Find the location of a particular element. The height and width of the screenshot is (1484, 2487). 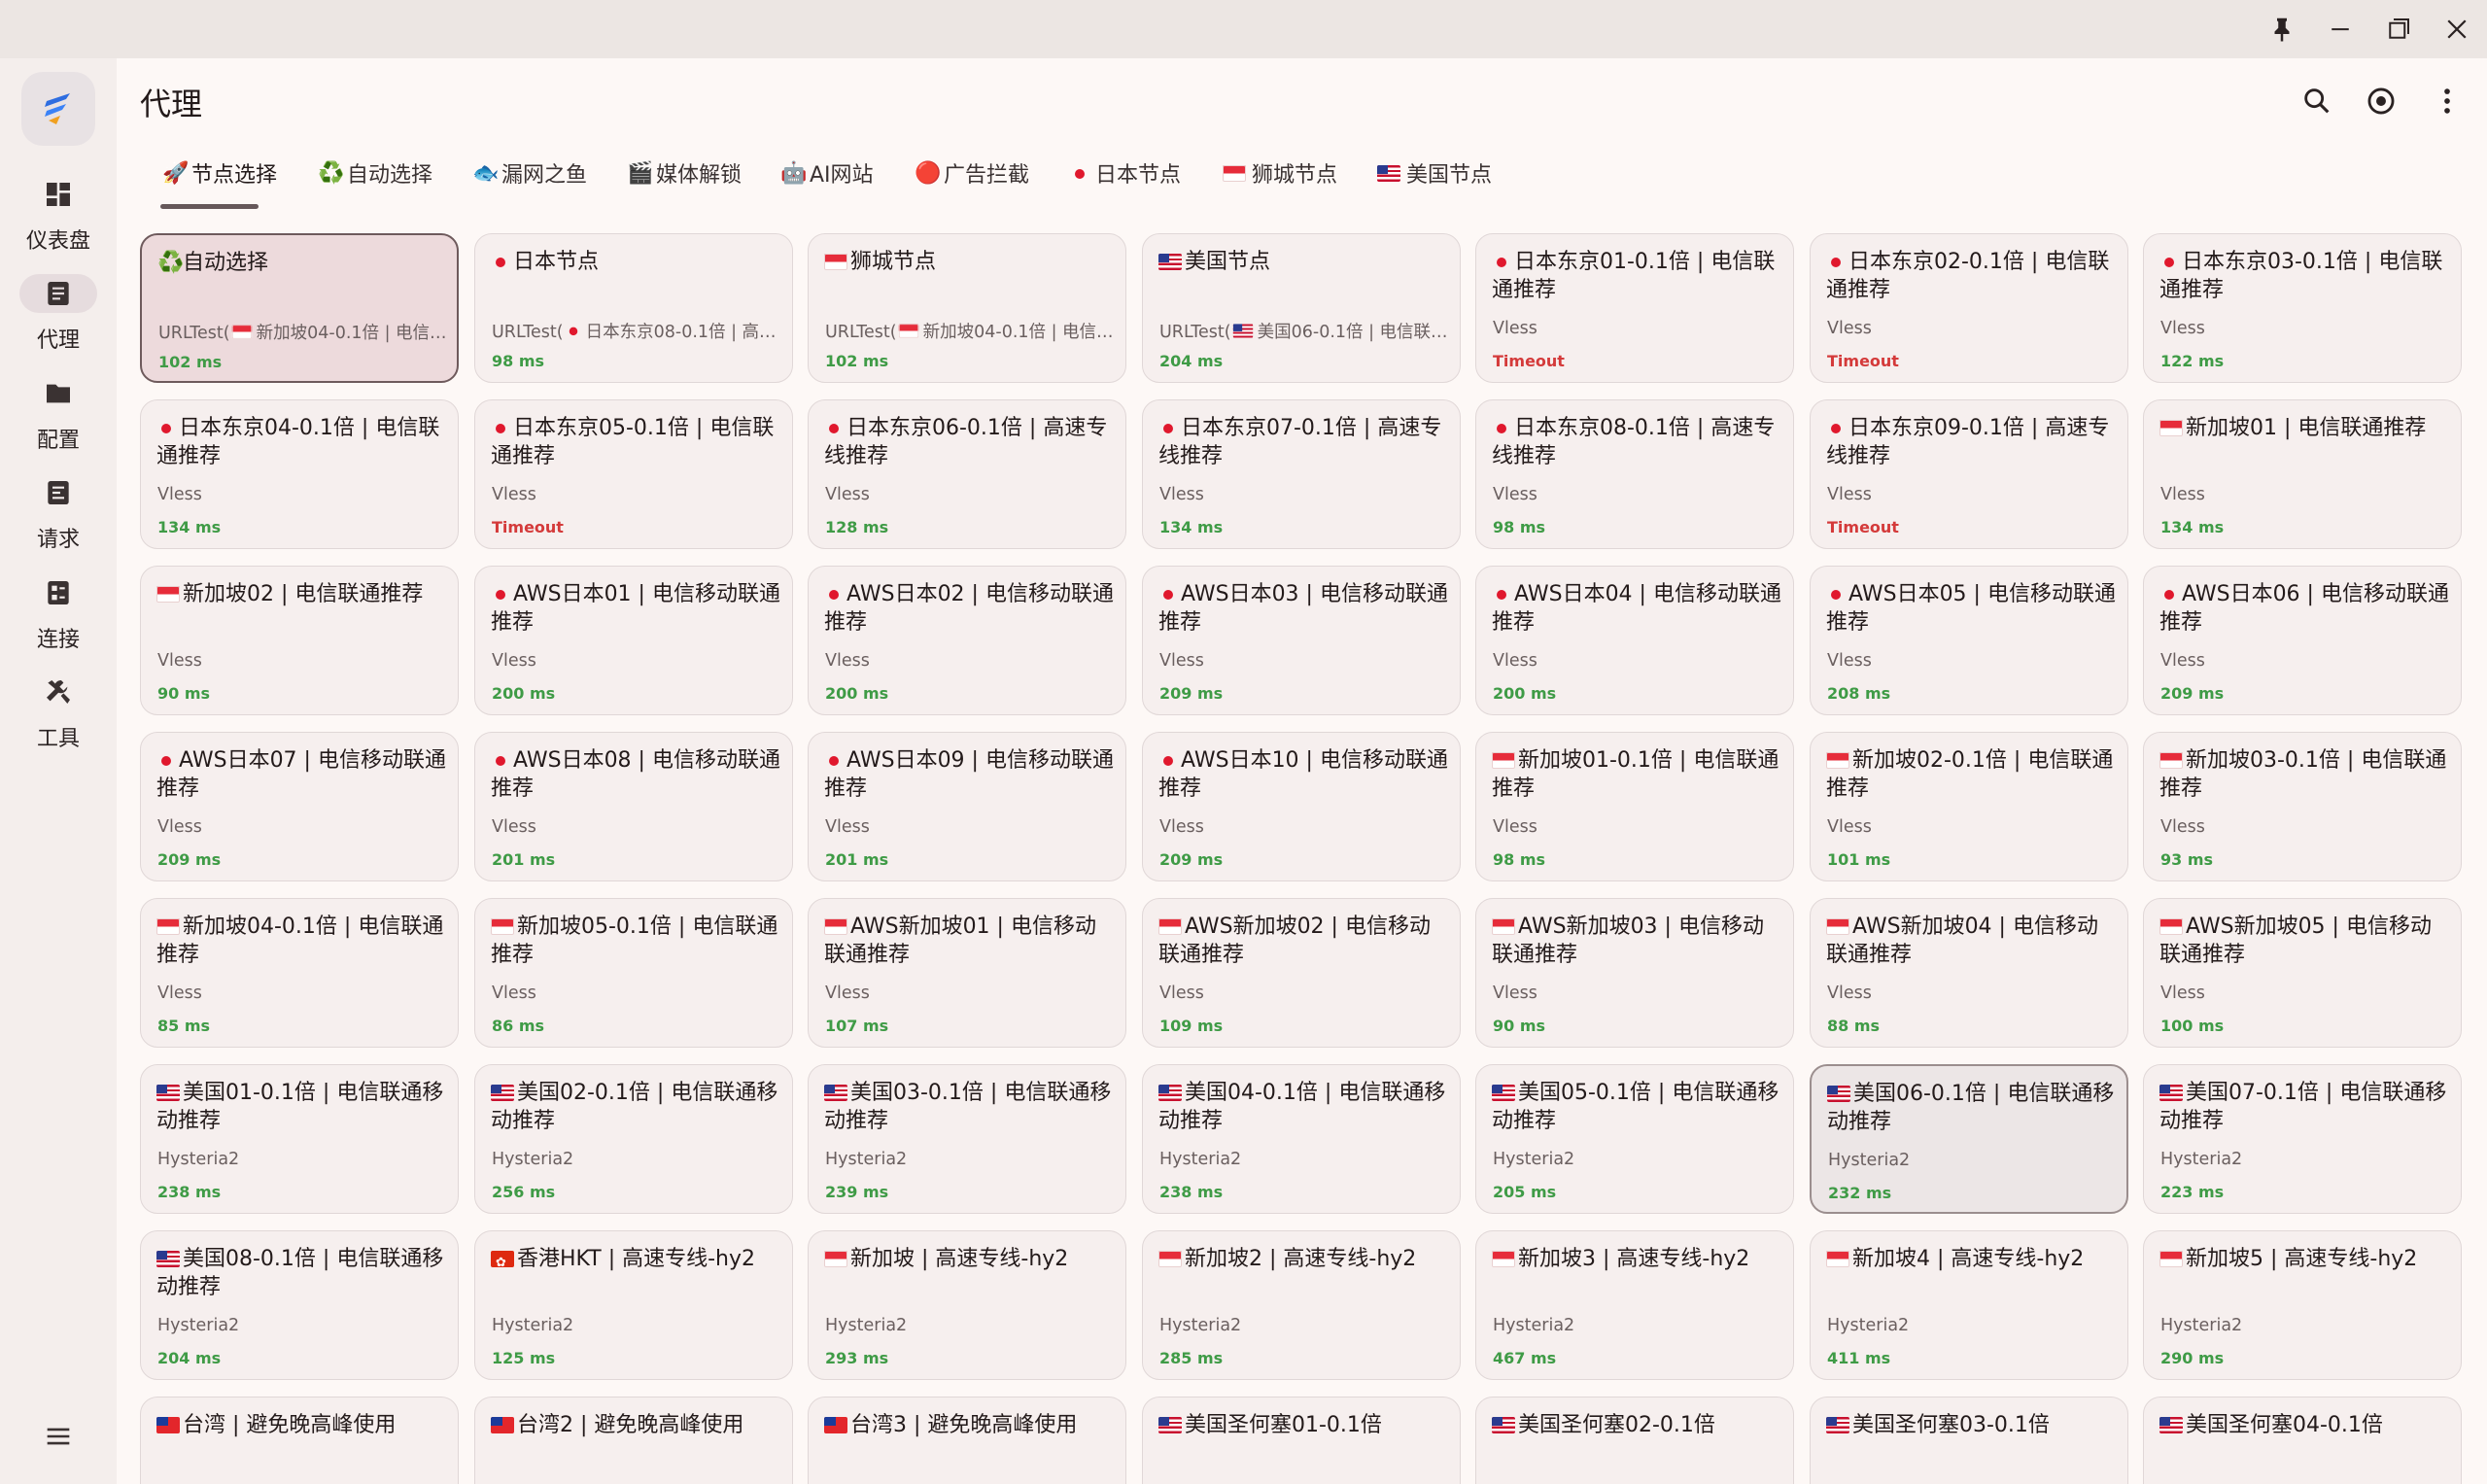

latency-badge: 200 ms is located at coordinates (523, 693).